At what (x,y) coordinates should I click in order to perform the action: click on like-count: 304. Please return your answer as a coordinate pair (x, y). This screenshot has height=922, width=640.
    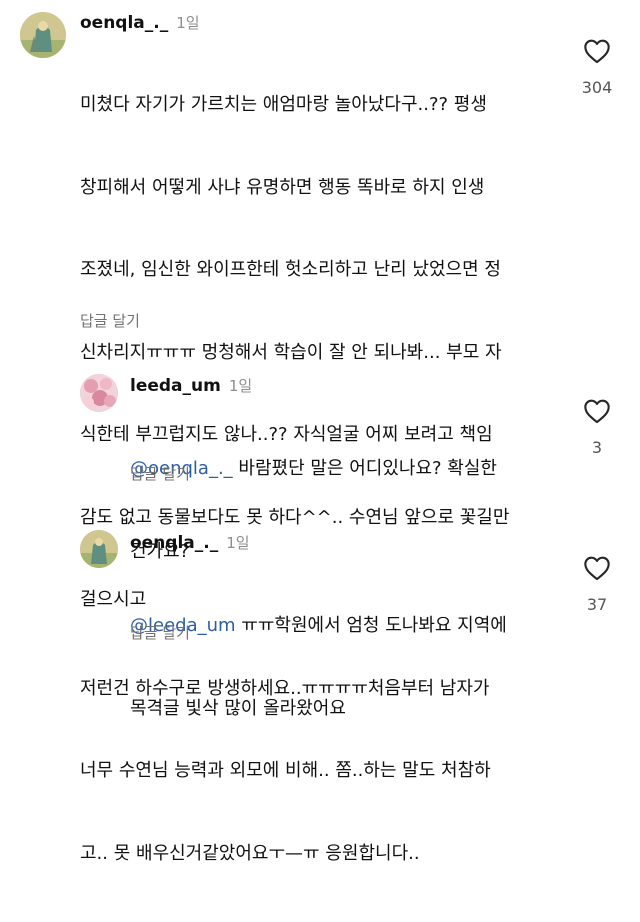
    Looking at the image, I should click on (597, 87).